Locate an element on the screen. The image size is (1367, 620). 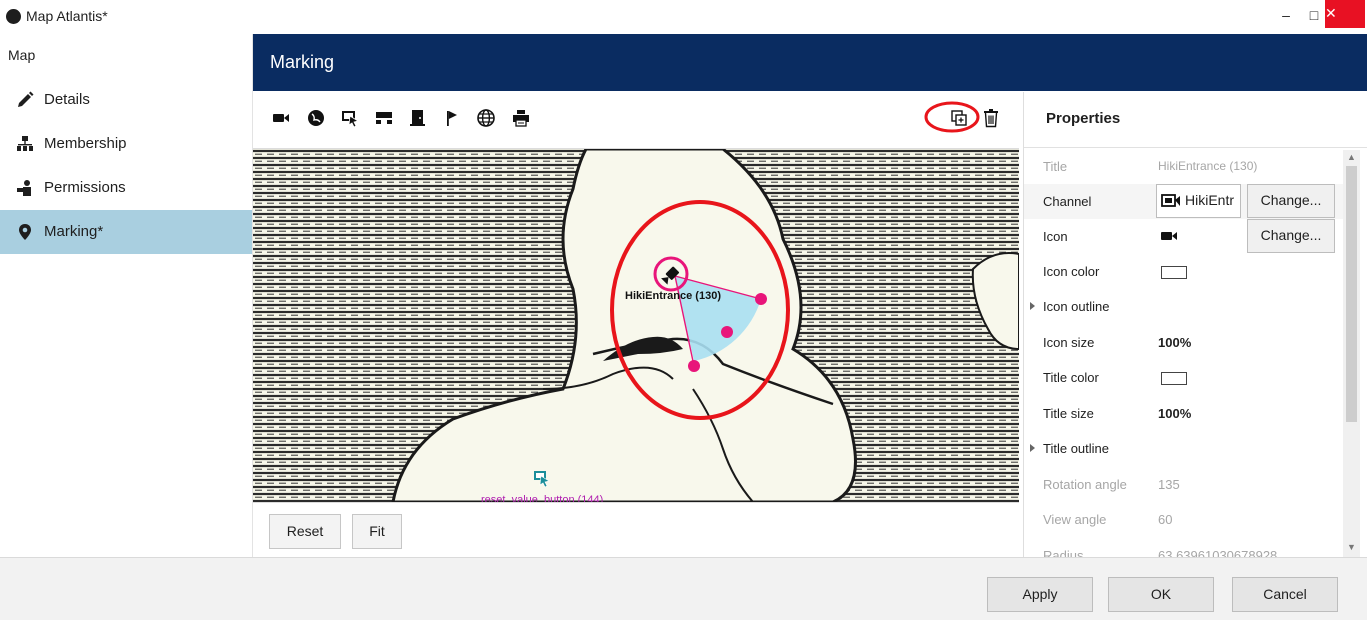
other-marker-label: reset_value_button (144) is located at coordinates (542, 498).